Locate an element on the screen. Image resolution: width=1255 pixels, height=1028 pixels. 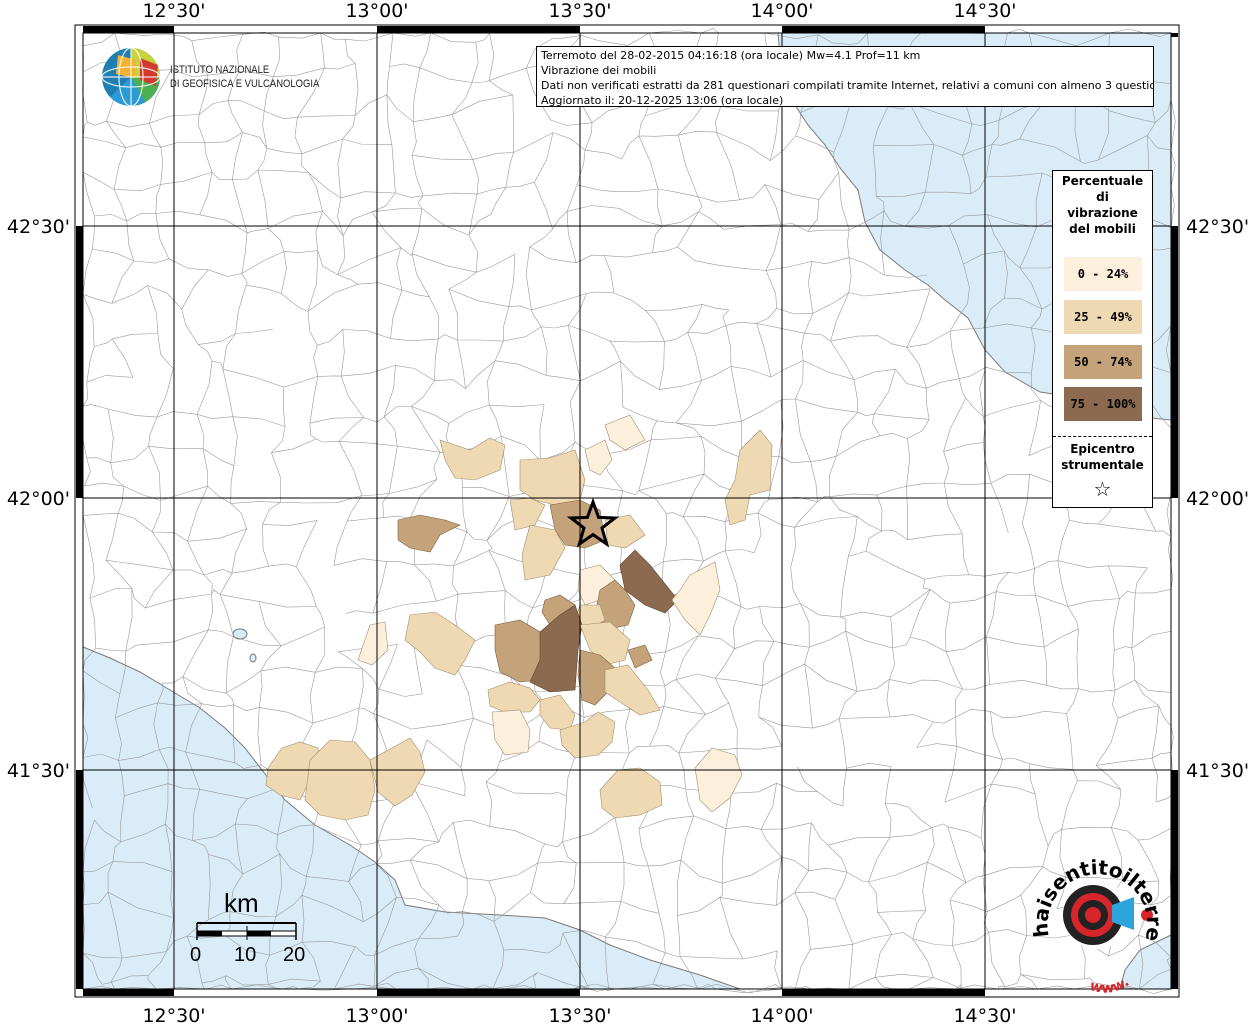
lon-label-bottom: 14°00' is located at coordinates (781, 1014).